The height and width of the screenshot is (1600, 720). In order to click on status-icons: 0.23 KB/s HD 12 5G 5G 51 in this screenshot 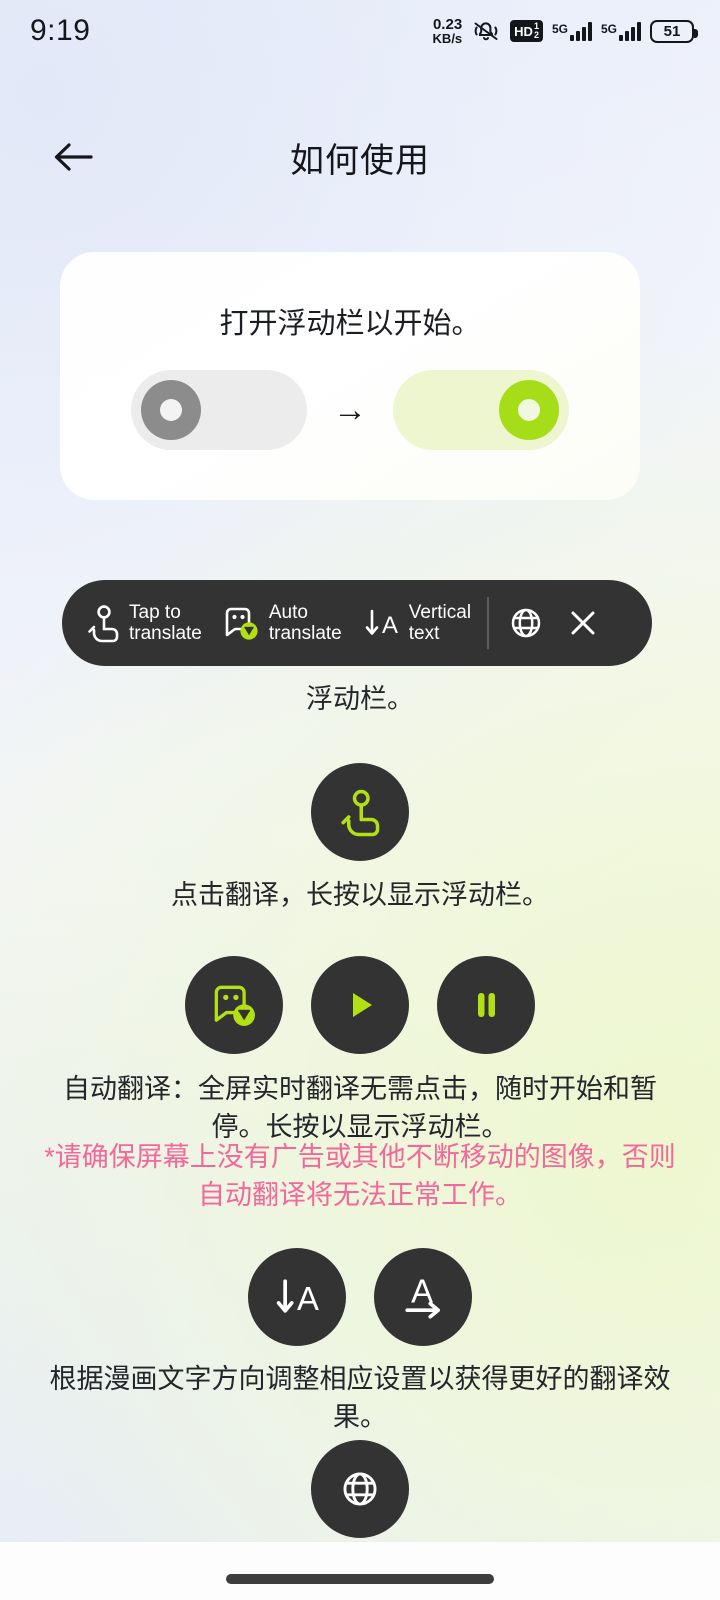, I will do `click(565, 31)`.